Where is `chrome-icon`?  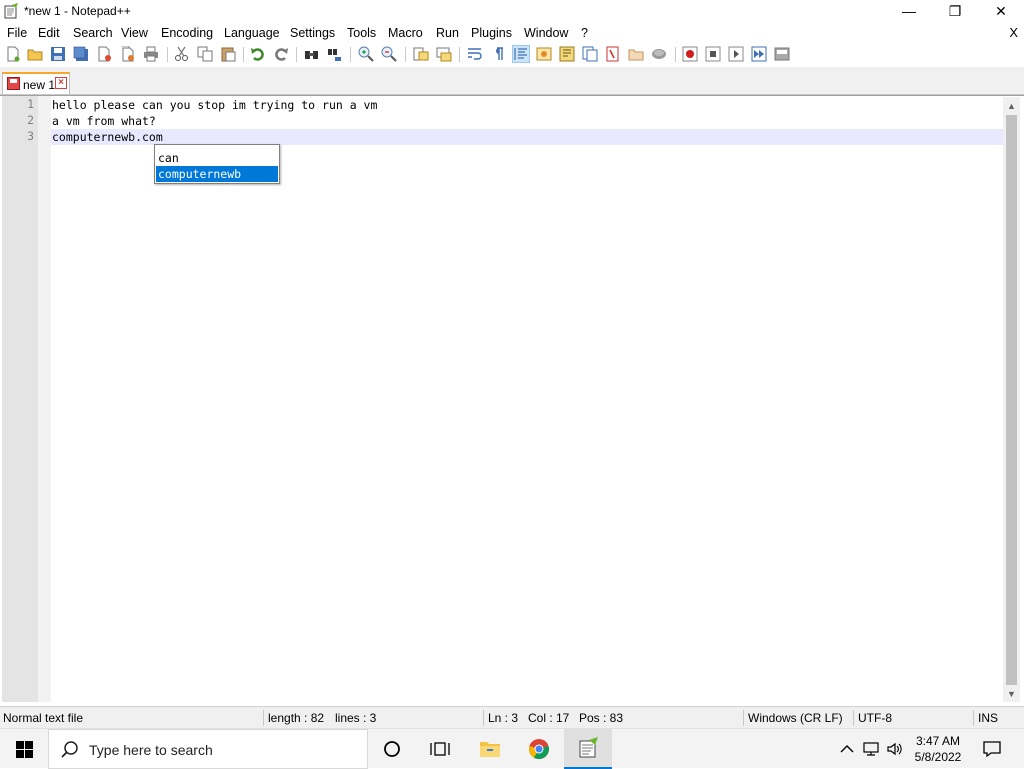
chrome-icon is located at coordinates (539, 749).